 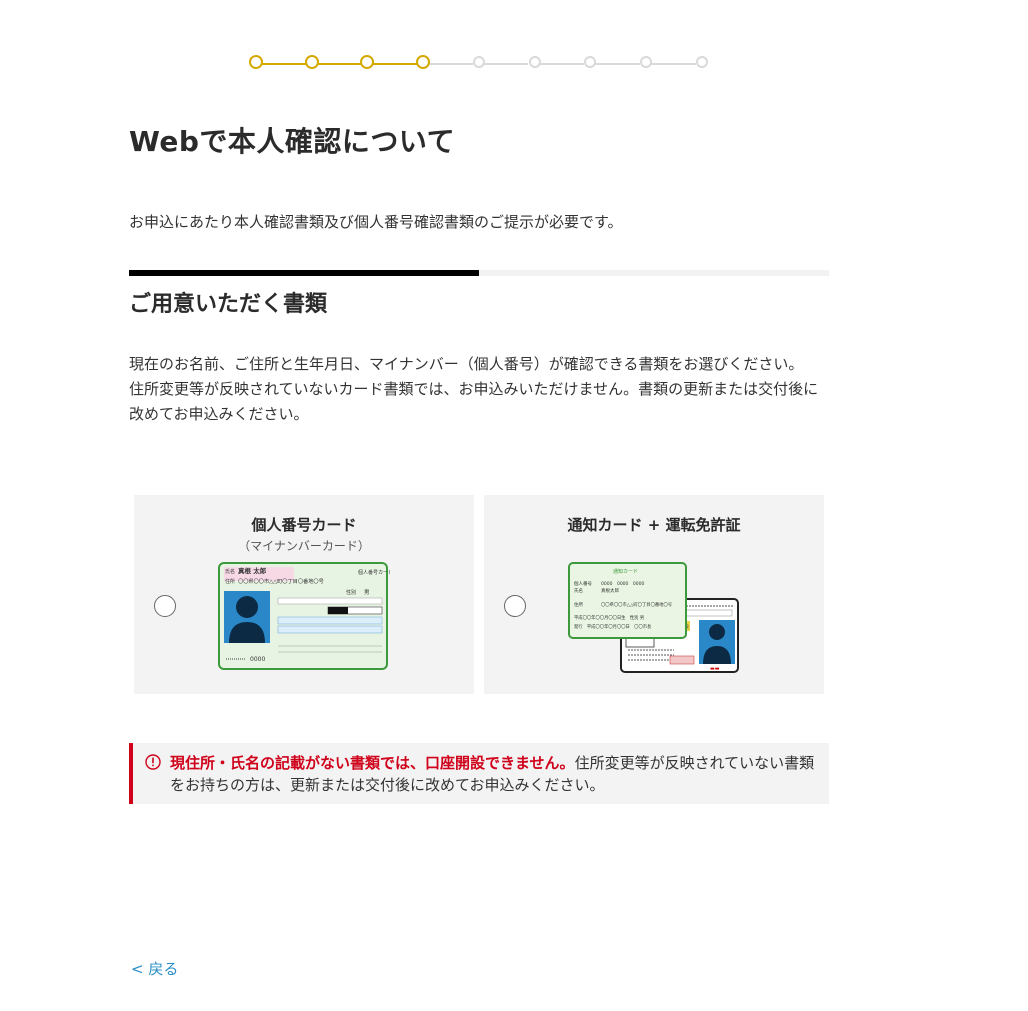 I want to click on card-address-label: 住所, so click(x=230, y=581).